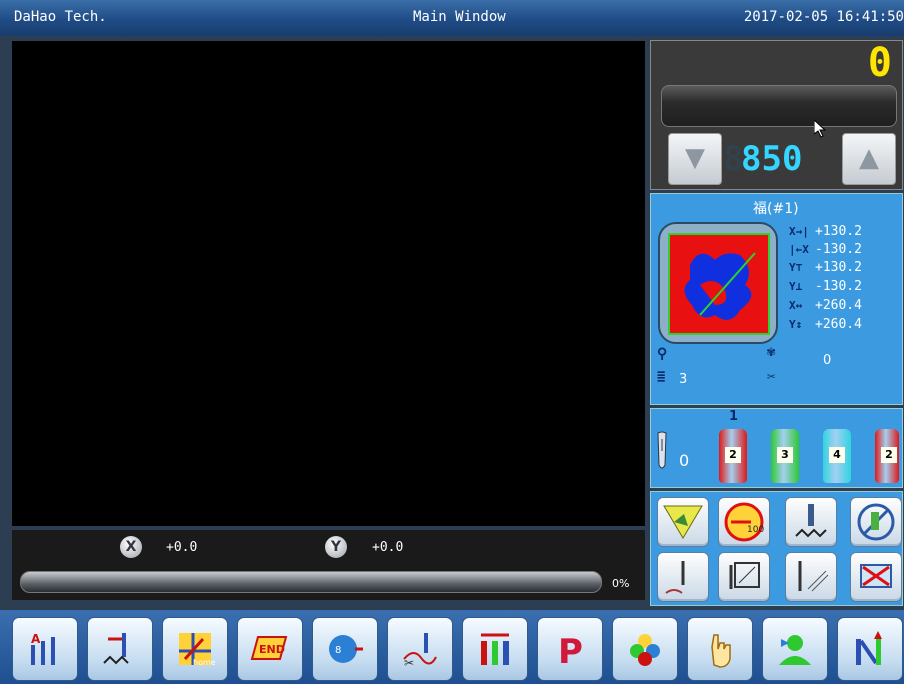  What do you see at coordinates (838, 286) in the screenshot?
I see `y-minus-value: -130.2` at bounding box center [838, 286].